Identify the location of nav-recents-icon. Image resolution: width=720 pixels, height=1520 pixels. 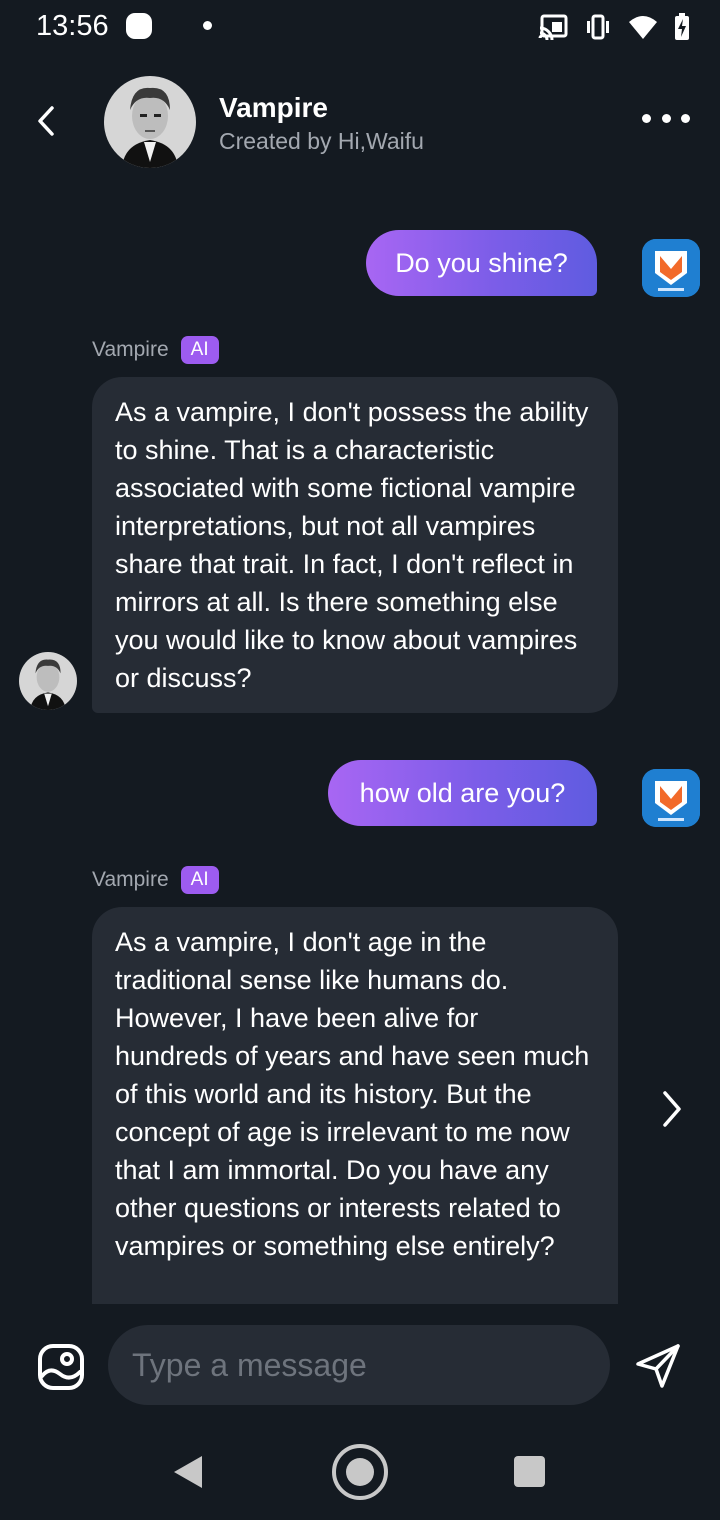
(529, 1471).